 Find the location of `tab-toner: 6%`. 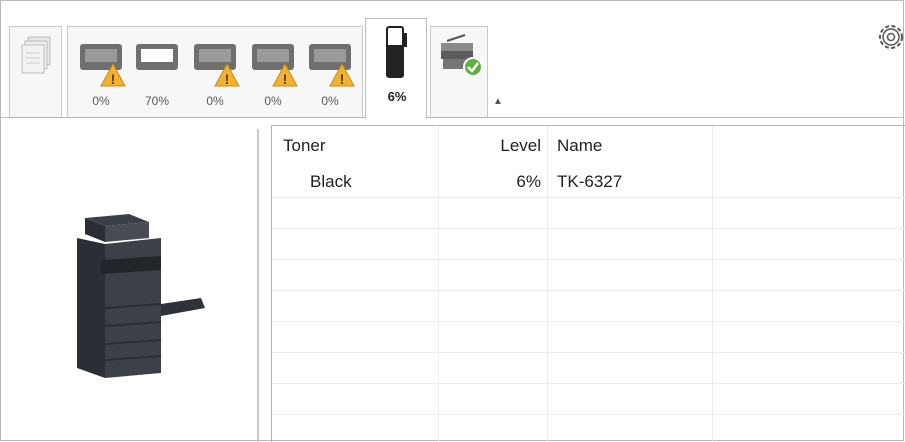

tab-toner: 6% is located at coordinates (396, 68).